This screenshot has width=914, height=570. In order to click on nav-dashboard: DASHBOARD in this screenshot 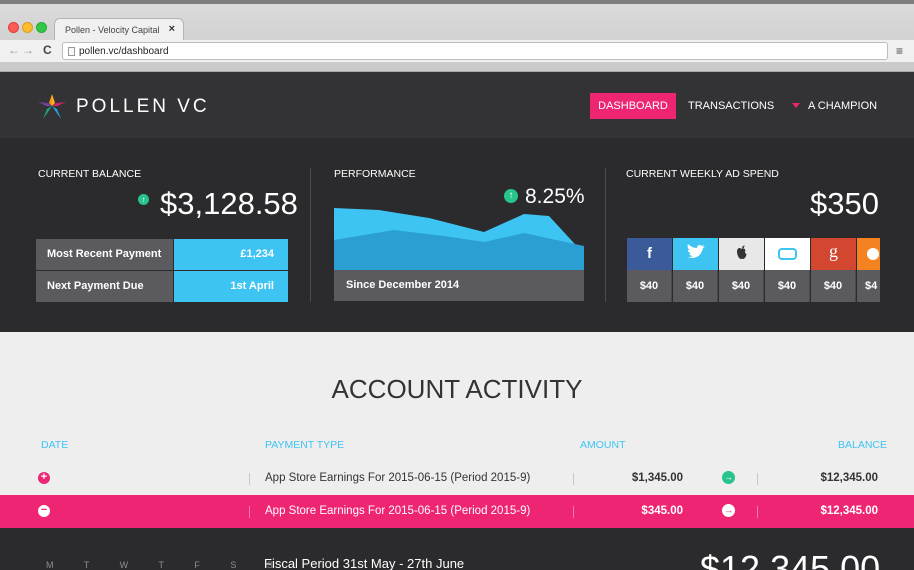, I will do `click(633, 106)`.